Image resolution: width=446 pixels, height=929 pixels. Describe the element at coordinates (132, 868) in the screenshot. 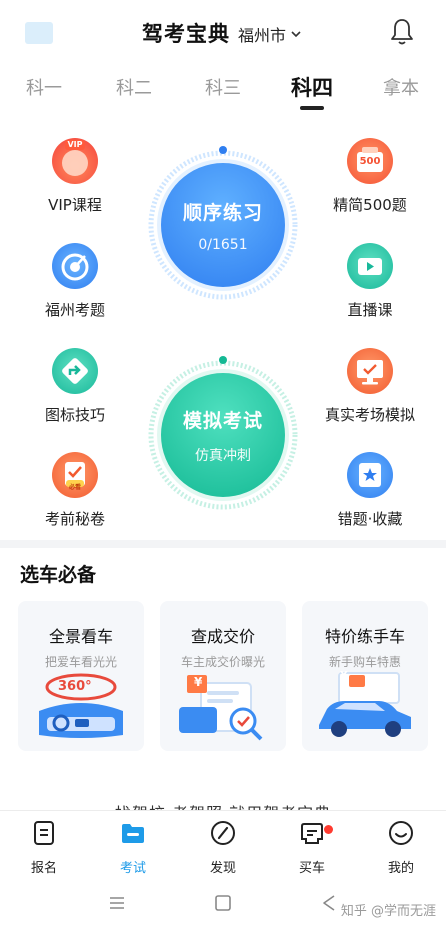

I see `nav-label: 考试` at that location.